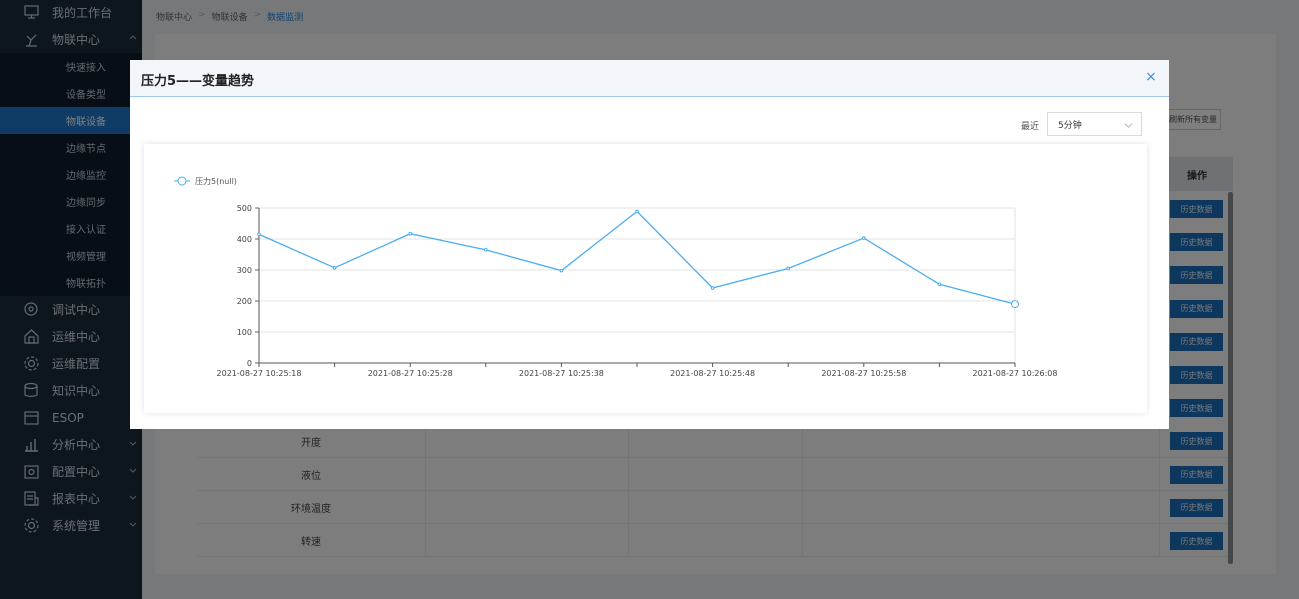 The image size is (1299, 599). I want to click on x-tick-label: 2021-08-27 10:25:58, so click(863, 373).